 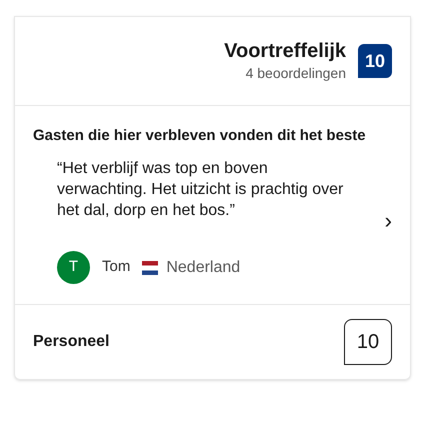 I want to click on category-name: Personeel, so click(x=71, y=342).